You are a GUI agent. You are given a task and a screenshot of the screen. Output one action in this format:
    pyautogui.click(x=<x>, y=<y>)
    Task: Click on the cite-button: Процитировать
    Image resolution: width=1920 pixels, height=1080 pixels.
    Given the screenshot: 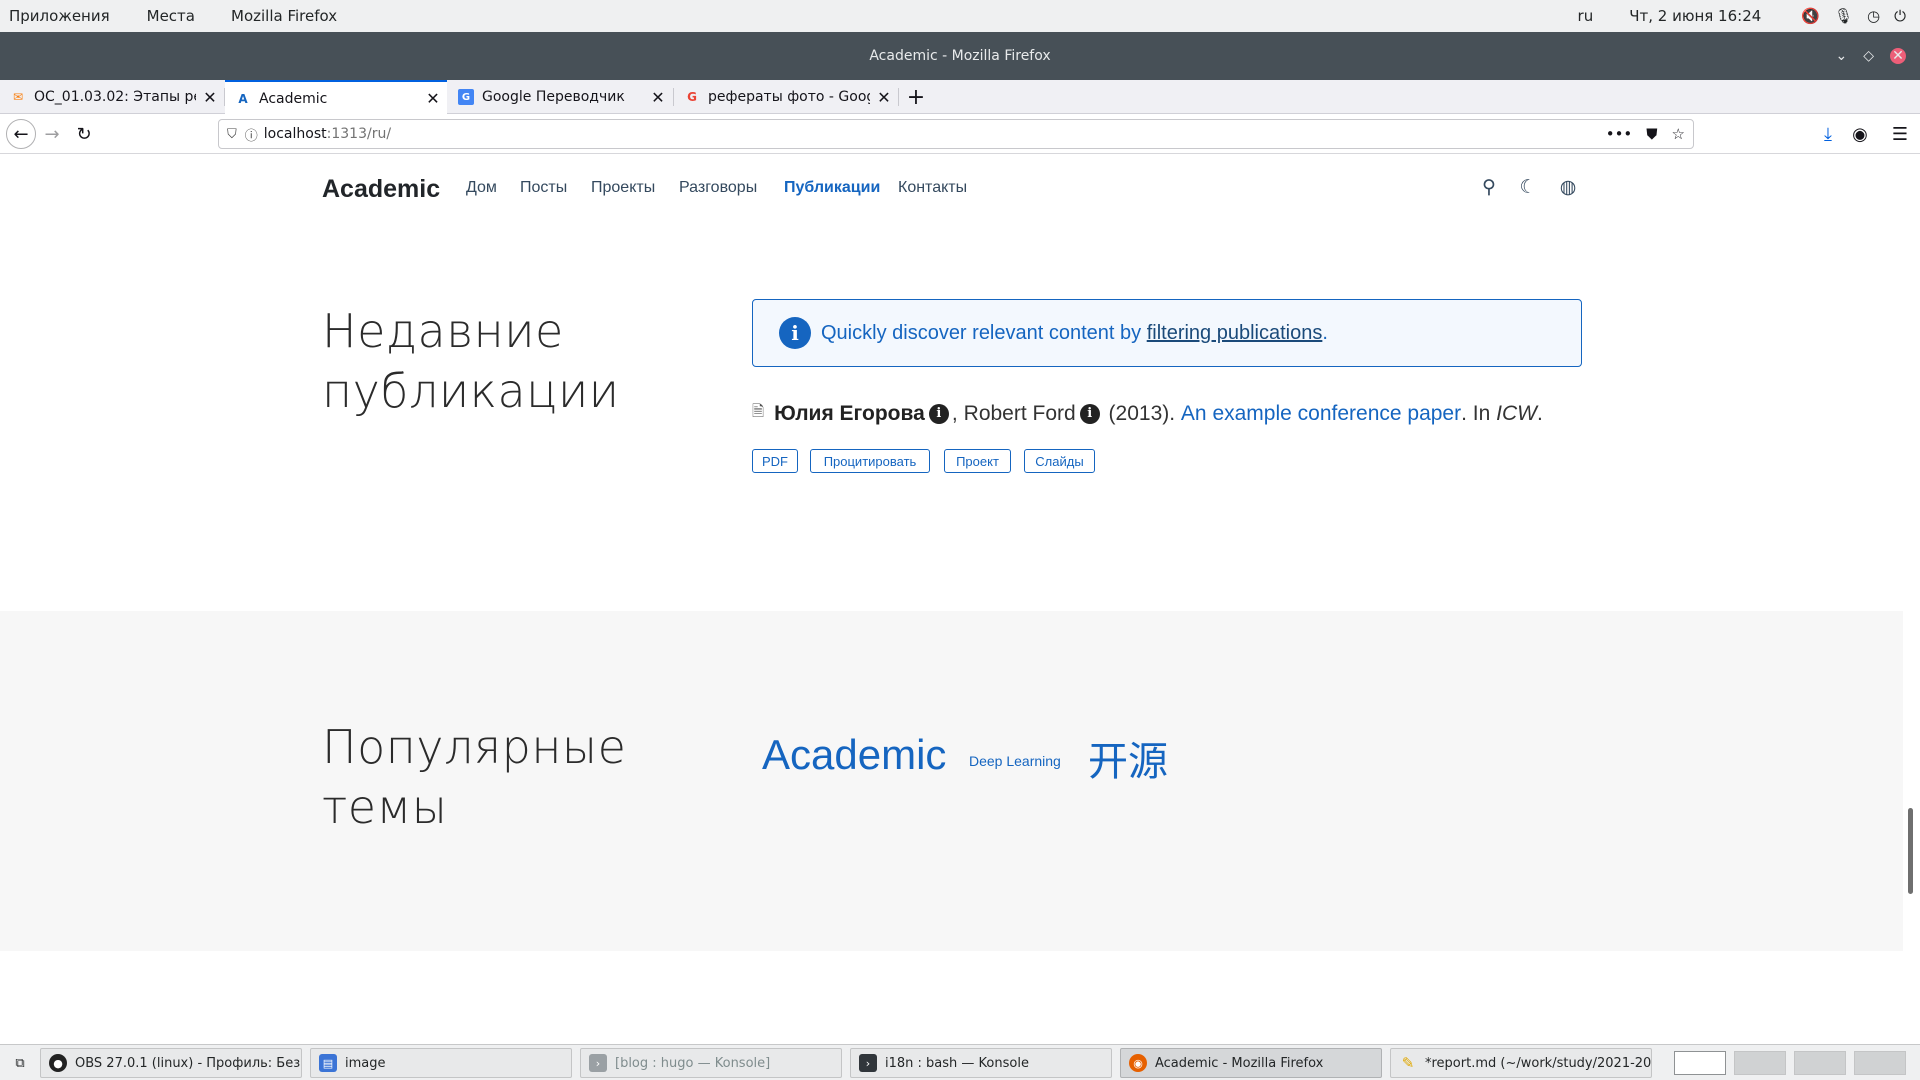 What is the action you would take?
    pyautogui.click(x=870, y=461)
    